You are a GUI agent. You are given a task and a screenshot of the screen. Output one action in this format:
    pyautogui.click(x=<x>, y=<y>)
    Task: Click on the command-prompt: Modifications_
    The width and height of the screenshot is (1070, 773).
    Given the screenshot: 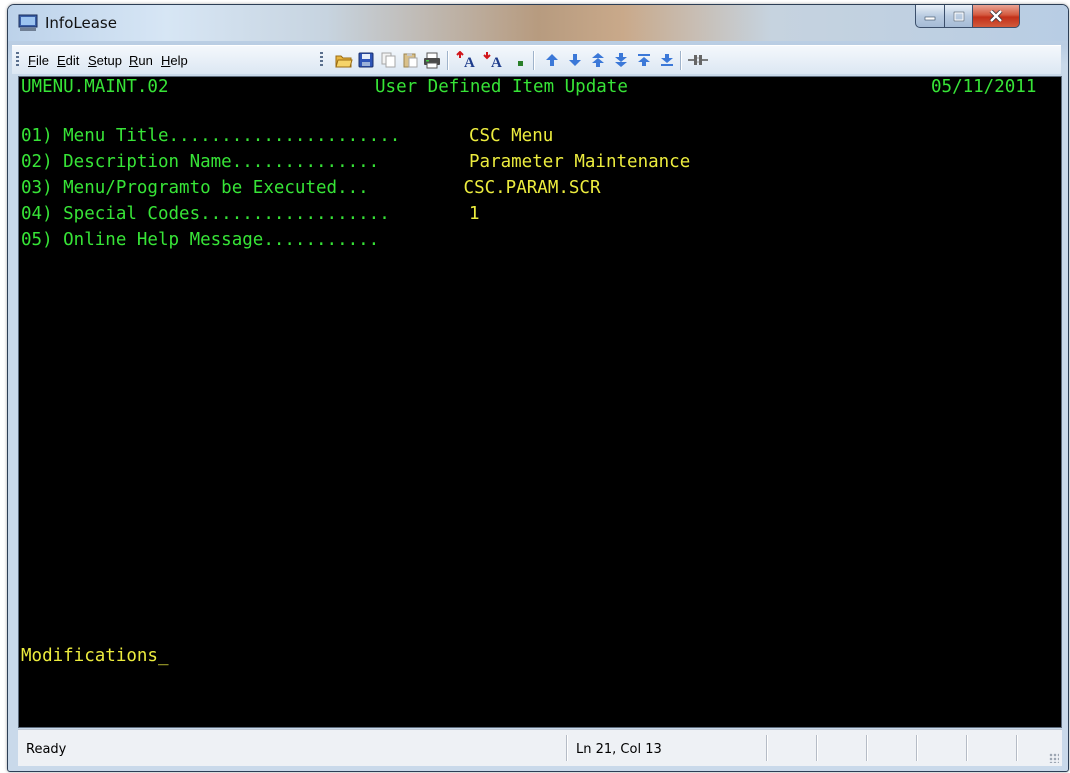 What is the action you would take?
    pyautogui.click(x=95, y=656)
    